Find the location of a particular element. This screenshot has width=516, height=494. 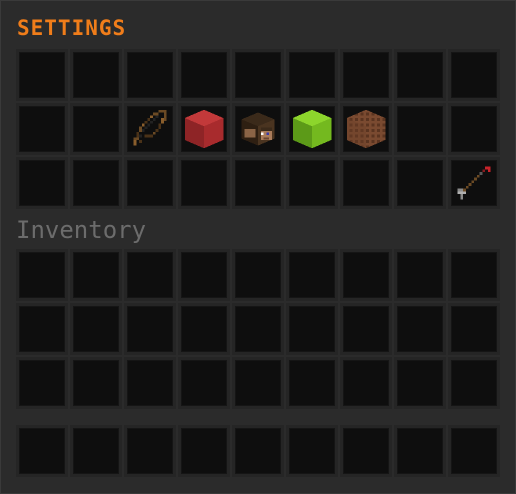

bow-icon is located at coordinates (150, 129).